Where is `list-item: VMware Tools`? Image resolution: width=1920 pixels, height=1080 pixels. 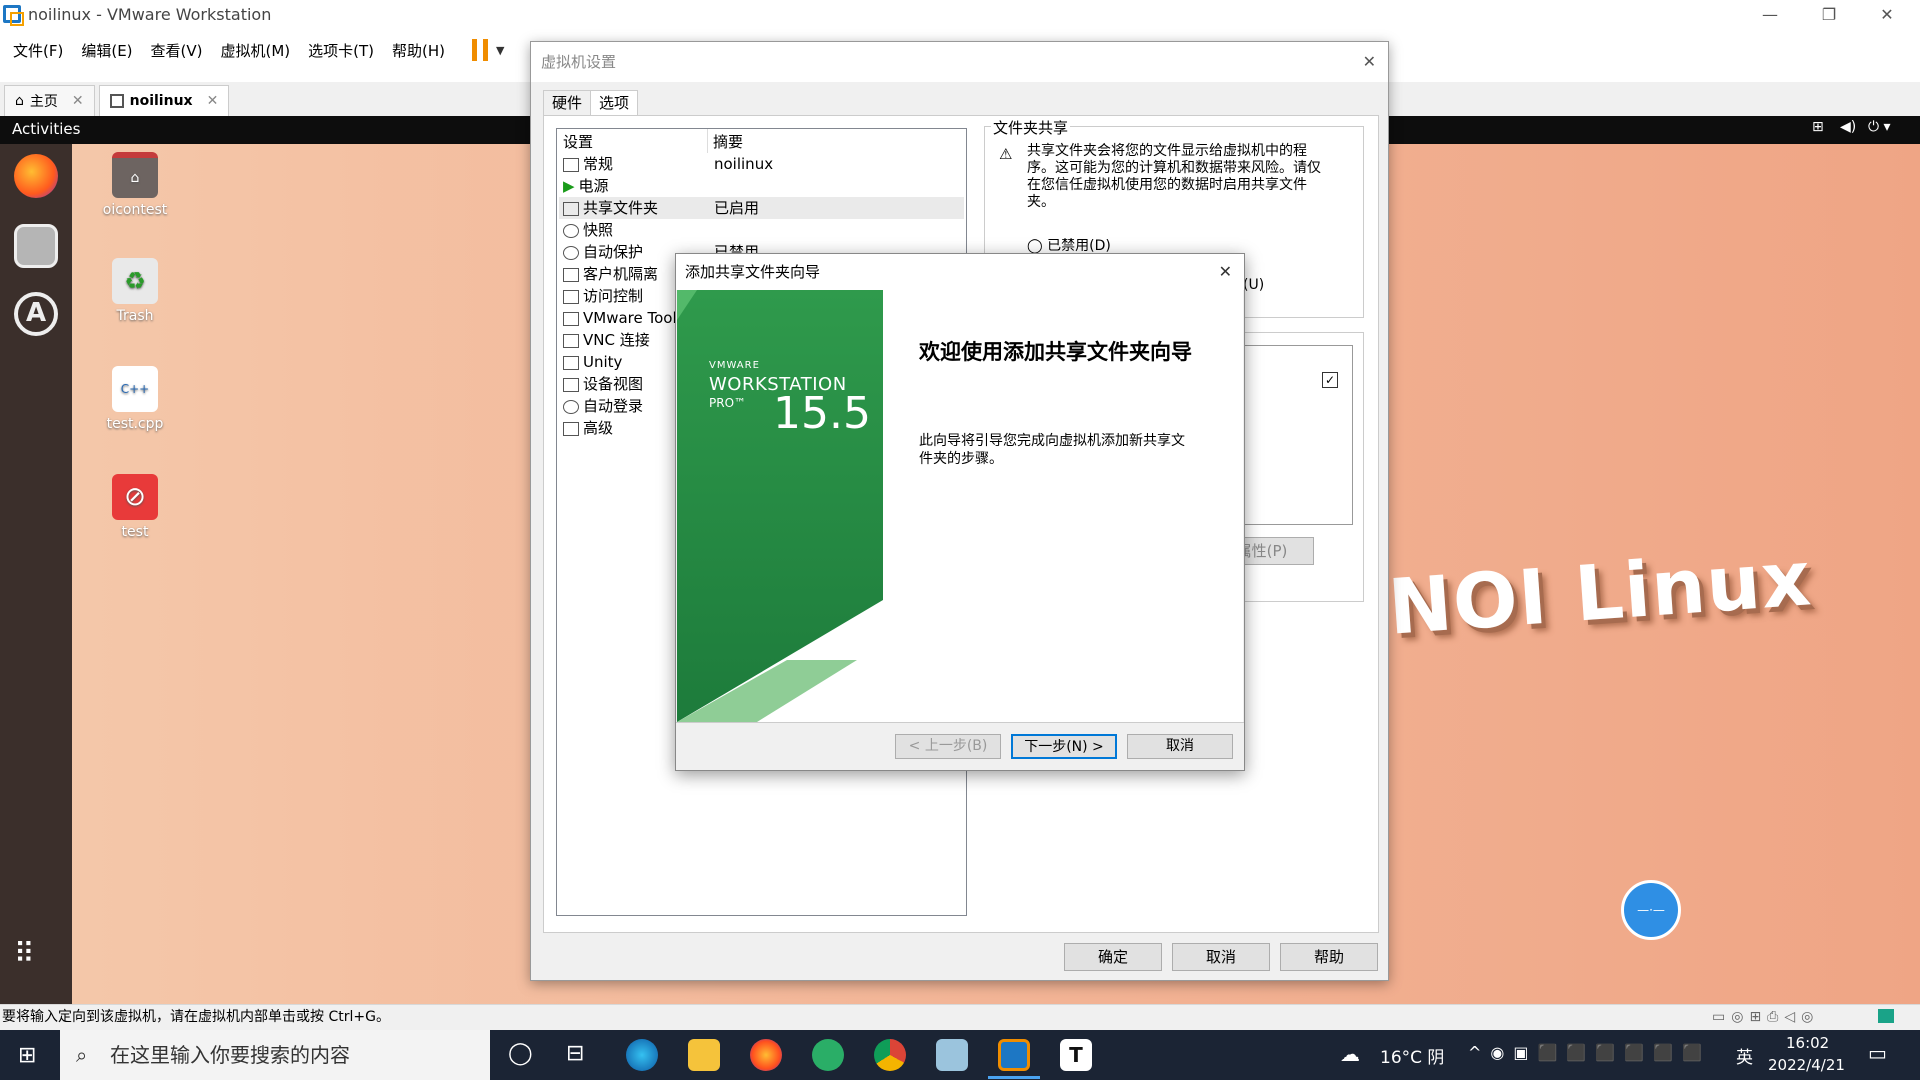
list-item: VMware Tools is located at coordinates (623, 318).